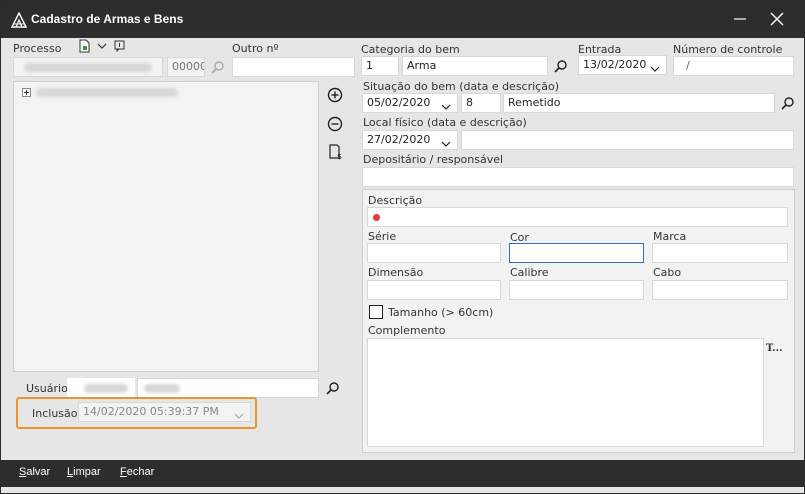 This screenshot has height=494, width=805. What do you see at coordinates (396, 272) in the screenshot?
I see `dimensao-label: Dimensão` at bounding box center [396, 272].